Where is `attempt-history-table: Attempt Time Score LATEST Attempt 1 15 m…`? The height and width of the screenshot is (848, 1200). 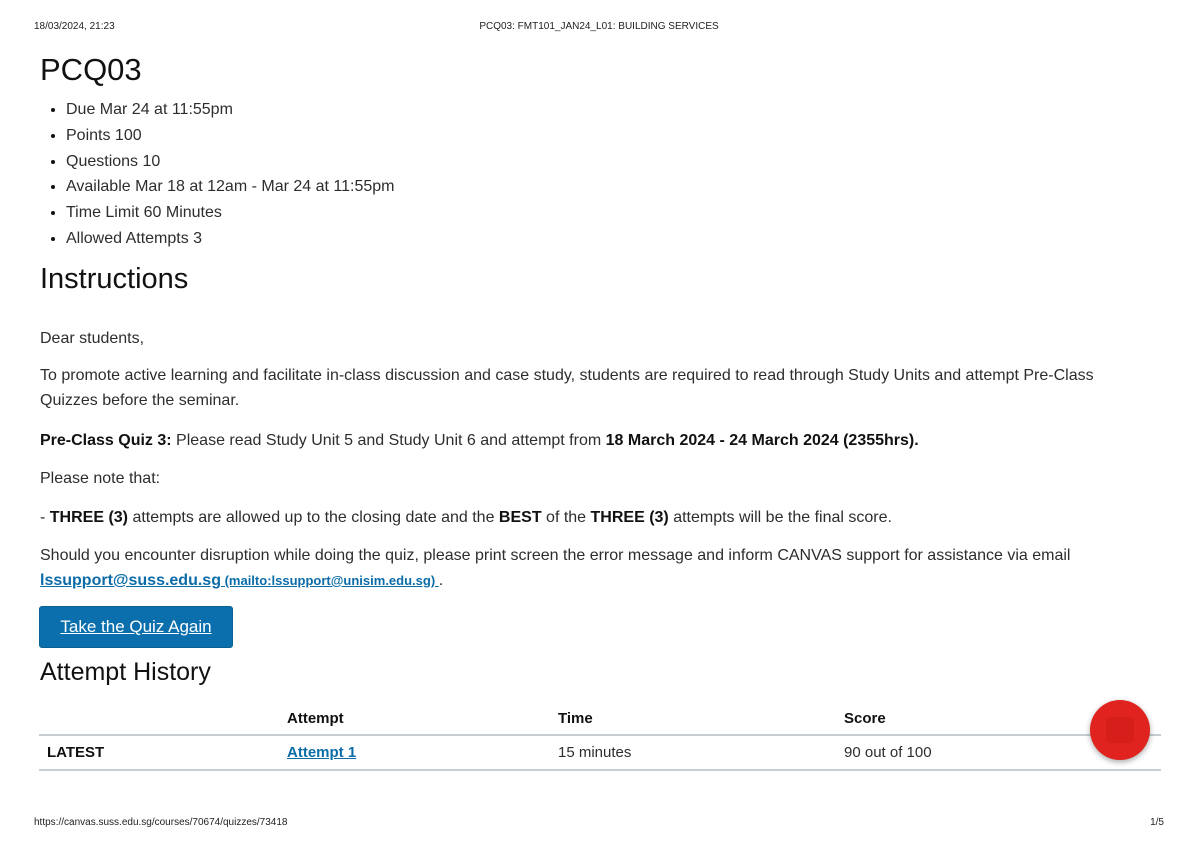
attempt-history-table: Attempt Time Score LATEST Attempt 1 15 m… is located at coordinates (600, 736).